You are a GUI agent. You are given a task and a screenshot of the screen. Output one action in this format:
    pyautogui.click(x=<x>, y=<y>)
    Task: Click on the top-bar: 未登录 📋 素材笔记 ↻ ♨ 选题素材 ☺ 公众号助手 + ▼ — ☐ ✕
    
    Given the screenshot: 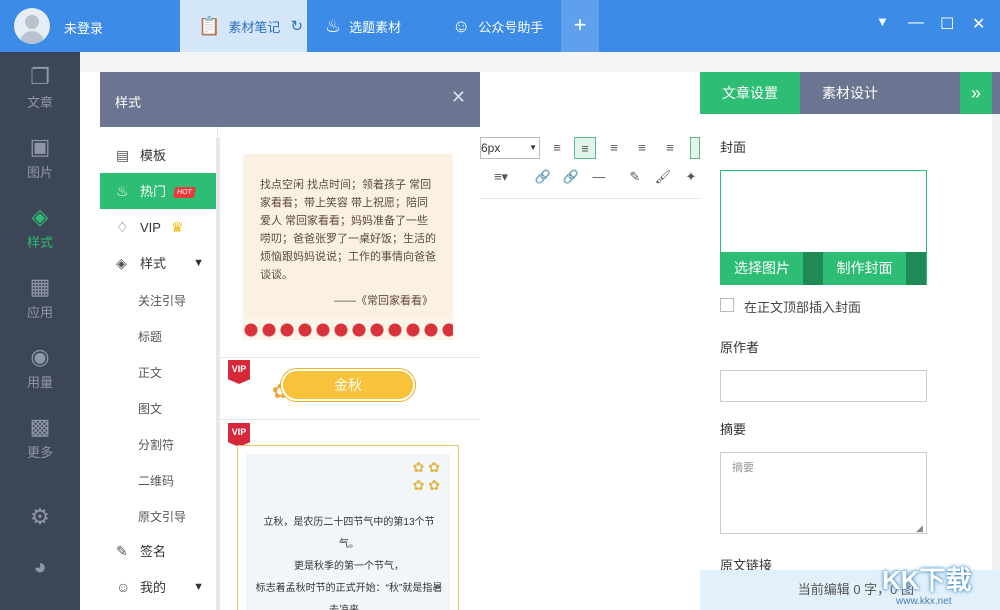 What is the action you would take?
    pyautogui.click(x=500, y=26)
    